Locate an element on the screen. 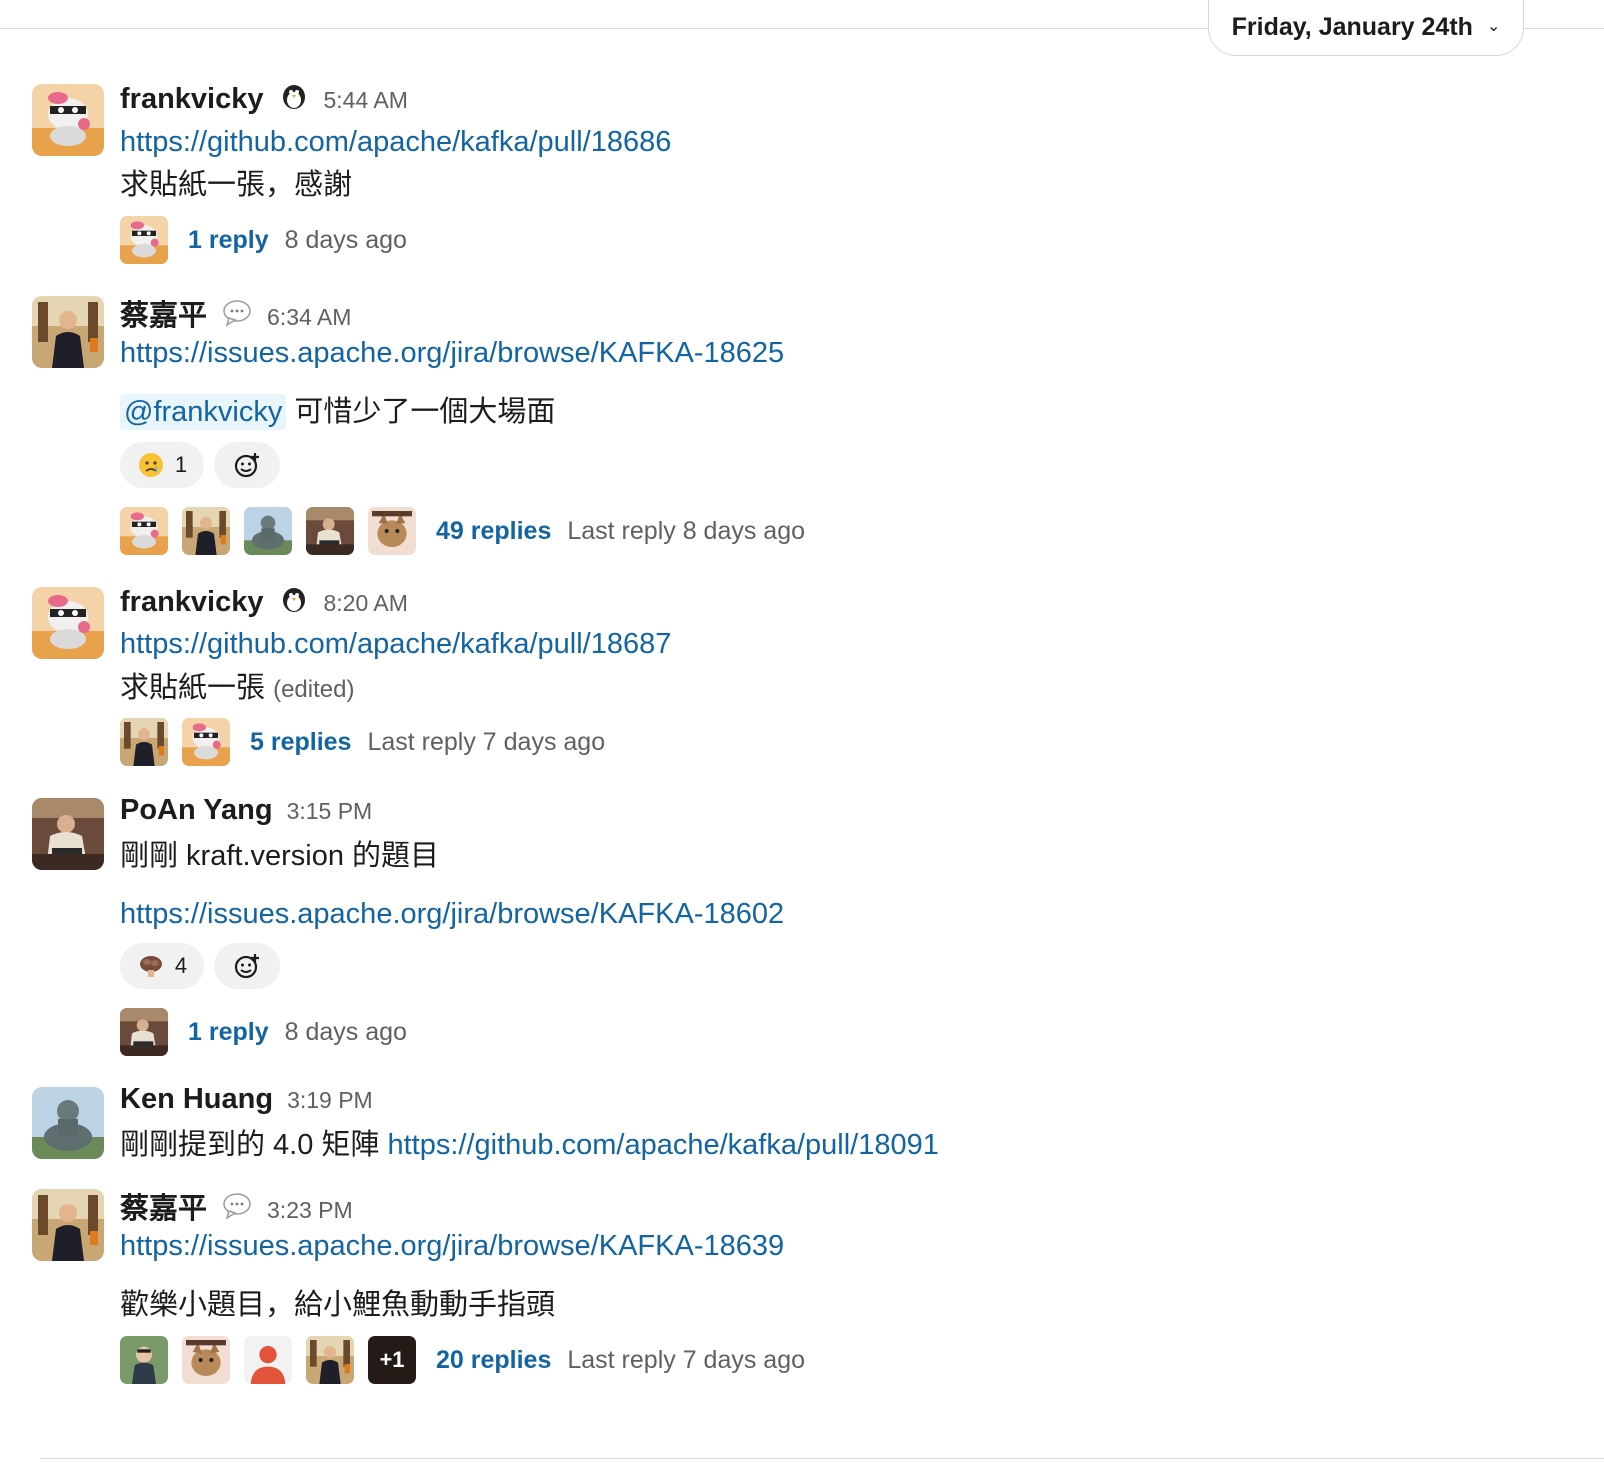 The image size is (1604, 1462). message-text: 歡樂小題目，給小鯉魚動動手指頭 is located at coordinates (338, 1305).